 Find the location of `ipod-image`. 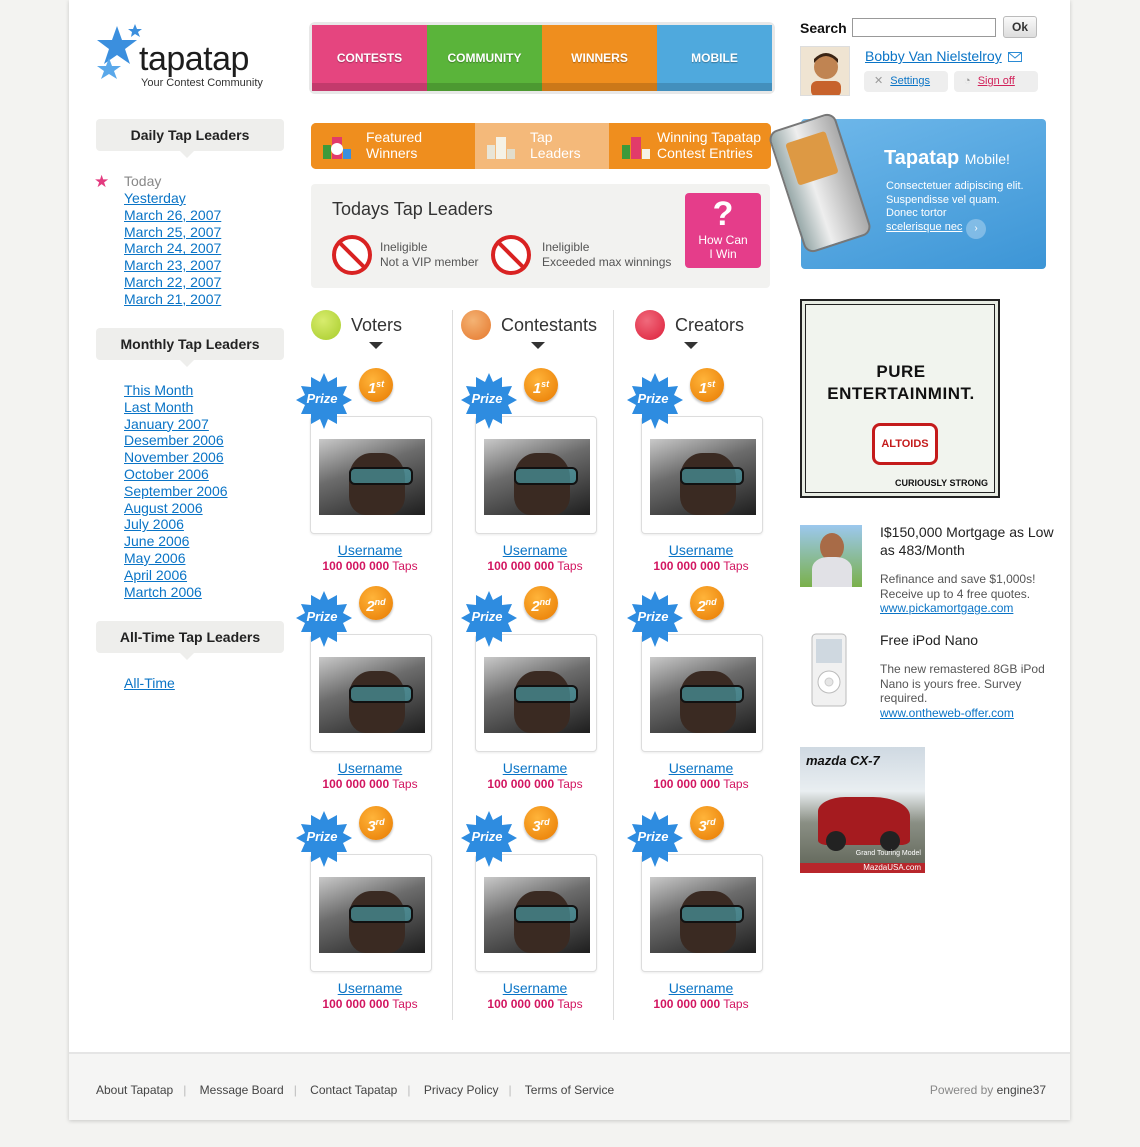

ipod-image is located at coordinates (830, 671).